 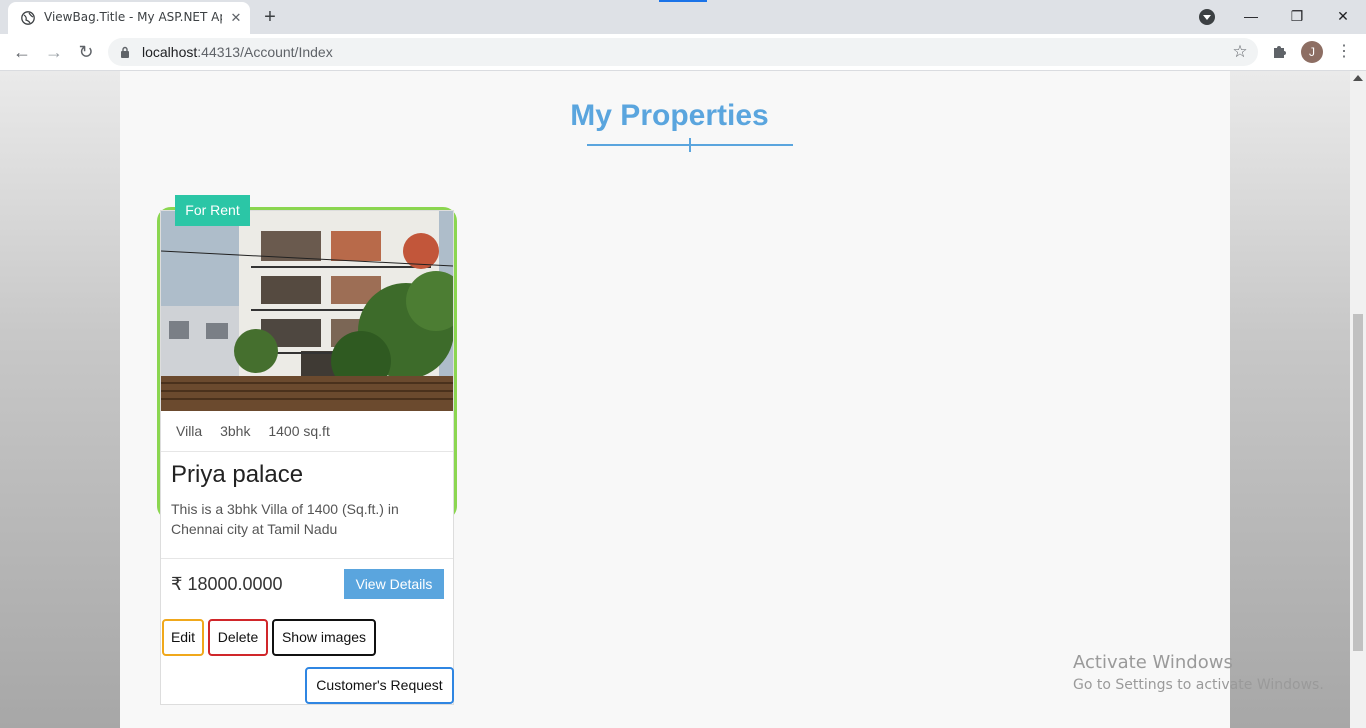 I want to click on close-window-button: ✕, so click(x=1343, y=16).